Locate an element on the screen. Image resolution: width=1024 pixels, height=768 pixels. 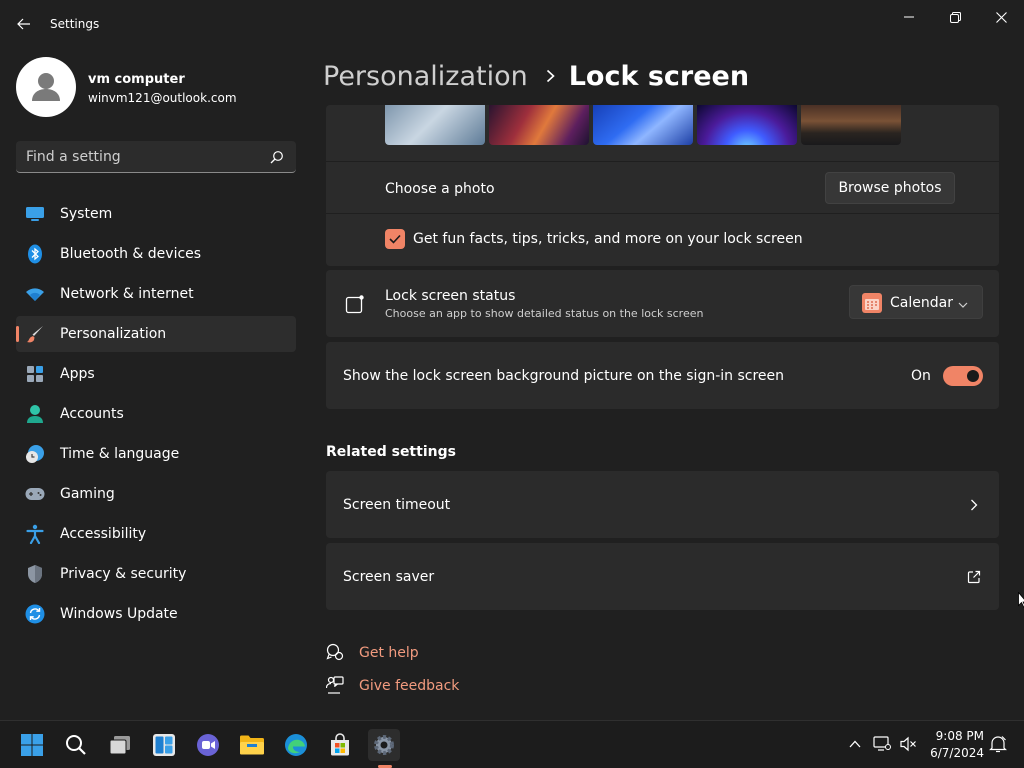
clock-globe-icon is located at coordinates (35, 454).